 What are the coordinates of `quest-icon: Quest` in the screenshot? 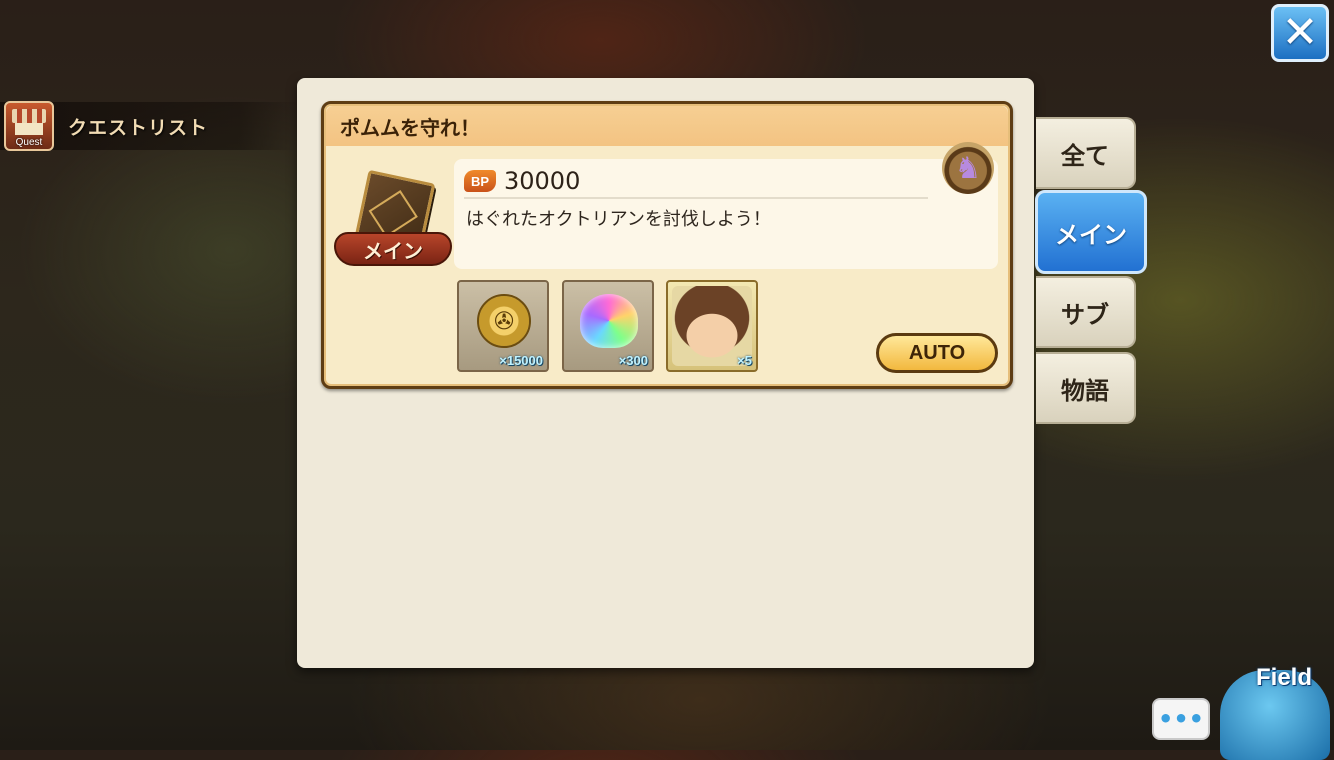 It's located at (29, 126).